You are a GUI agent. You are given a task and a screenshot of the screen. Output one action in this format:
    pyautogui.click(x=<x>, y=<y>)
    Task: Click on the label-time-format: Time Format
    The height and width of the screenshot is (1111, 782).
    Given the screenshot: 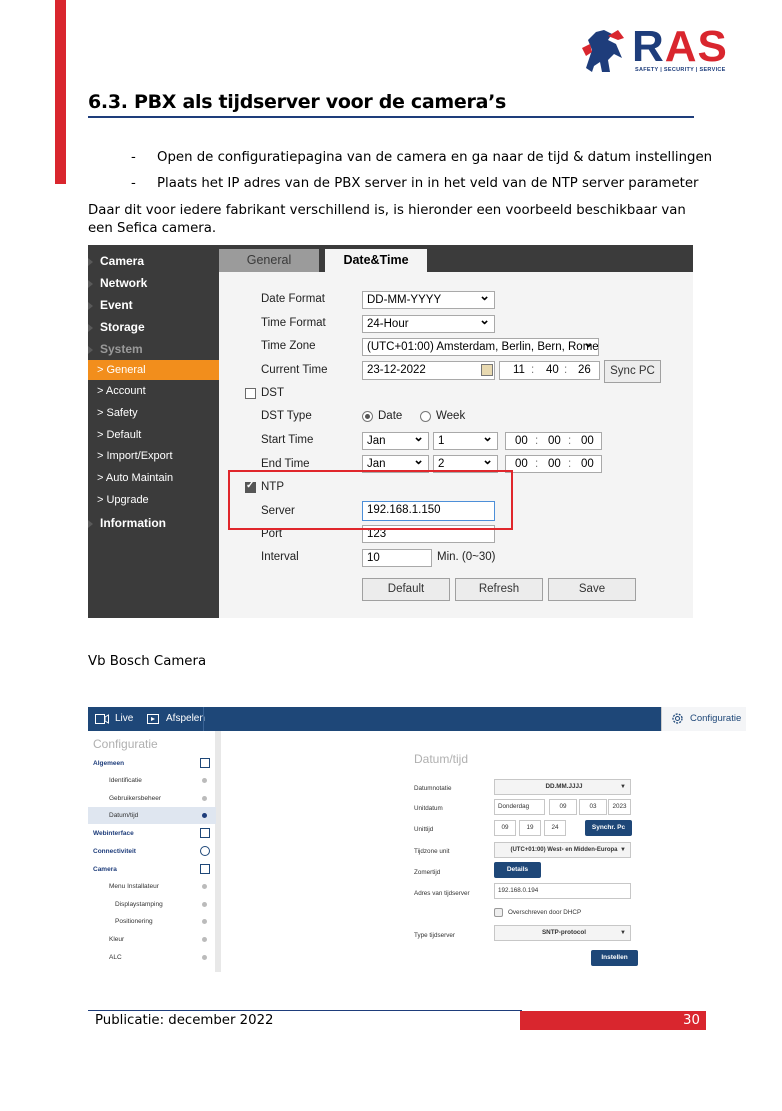 What is the action you would take?
    pyautogui.click(x=293, y=323)
    